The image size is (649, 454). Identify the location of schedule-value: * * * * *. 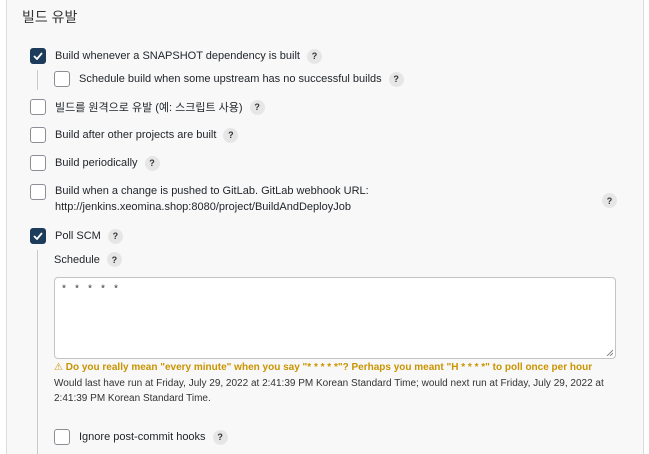
(90, 290).